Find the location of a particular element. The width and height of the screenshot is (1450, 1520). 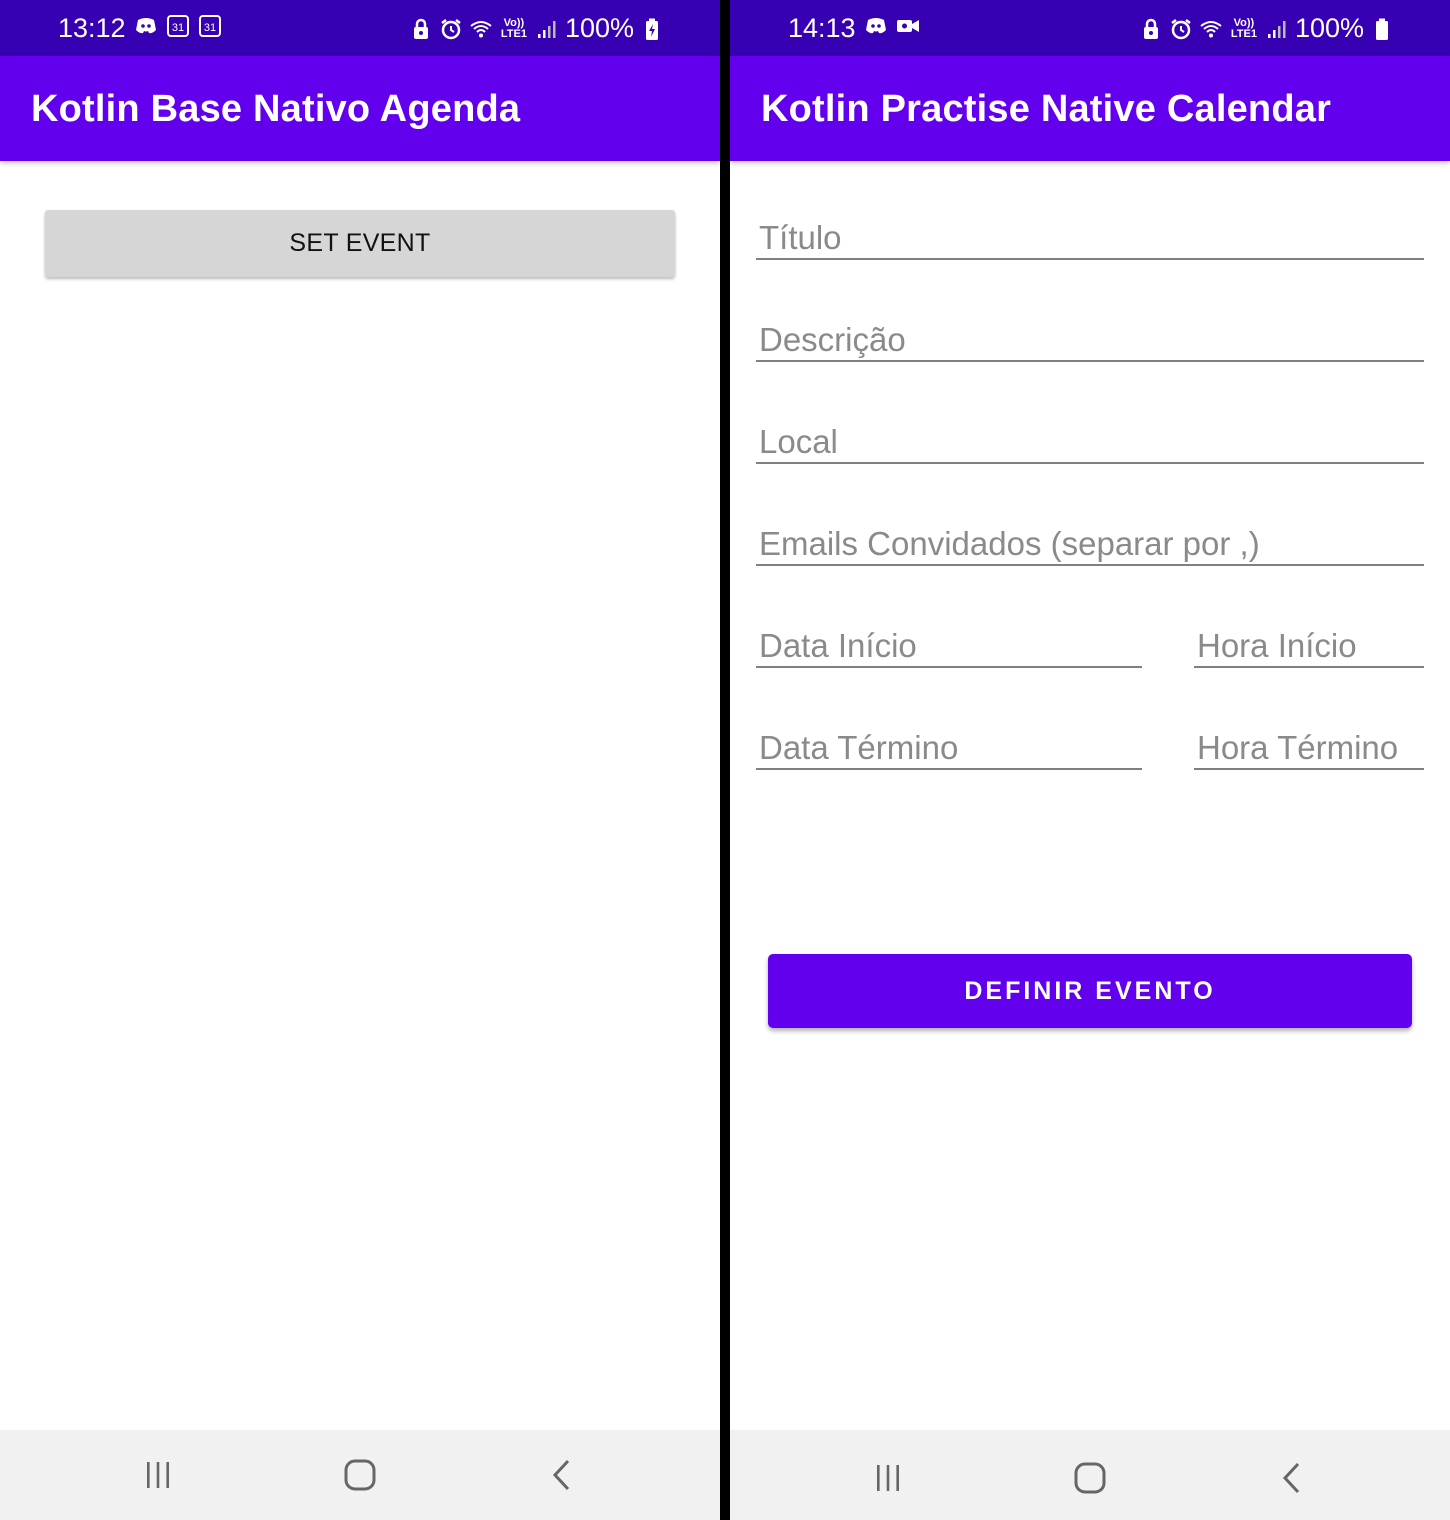

end-date-input is located at coordinates (949, 744).